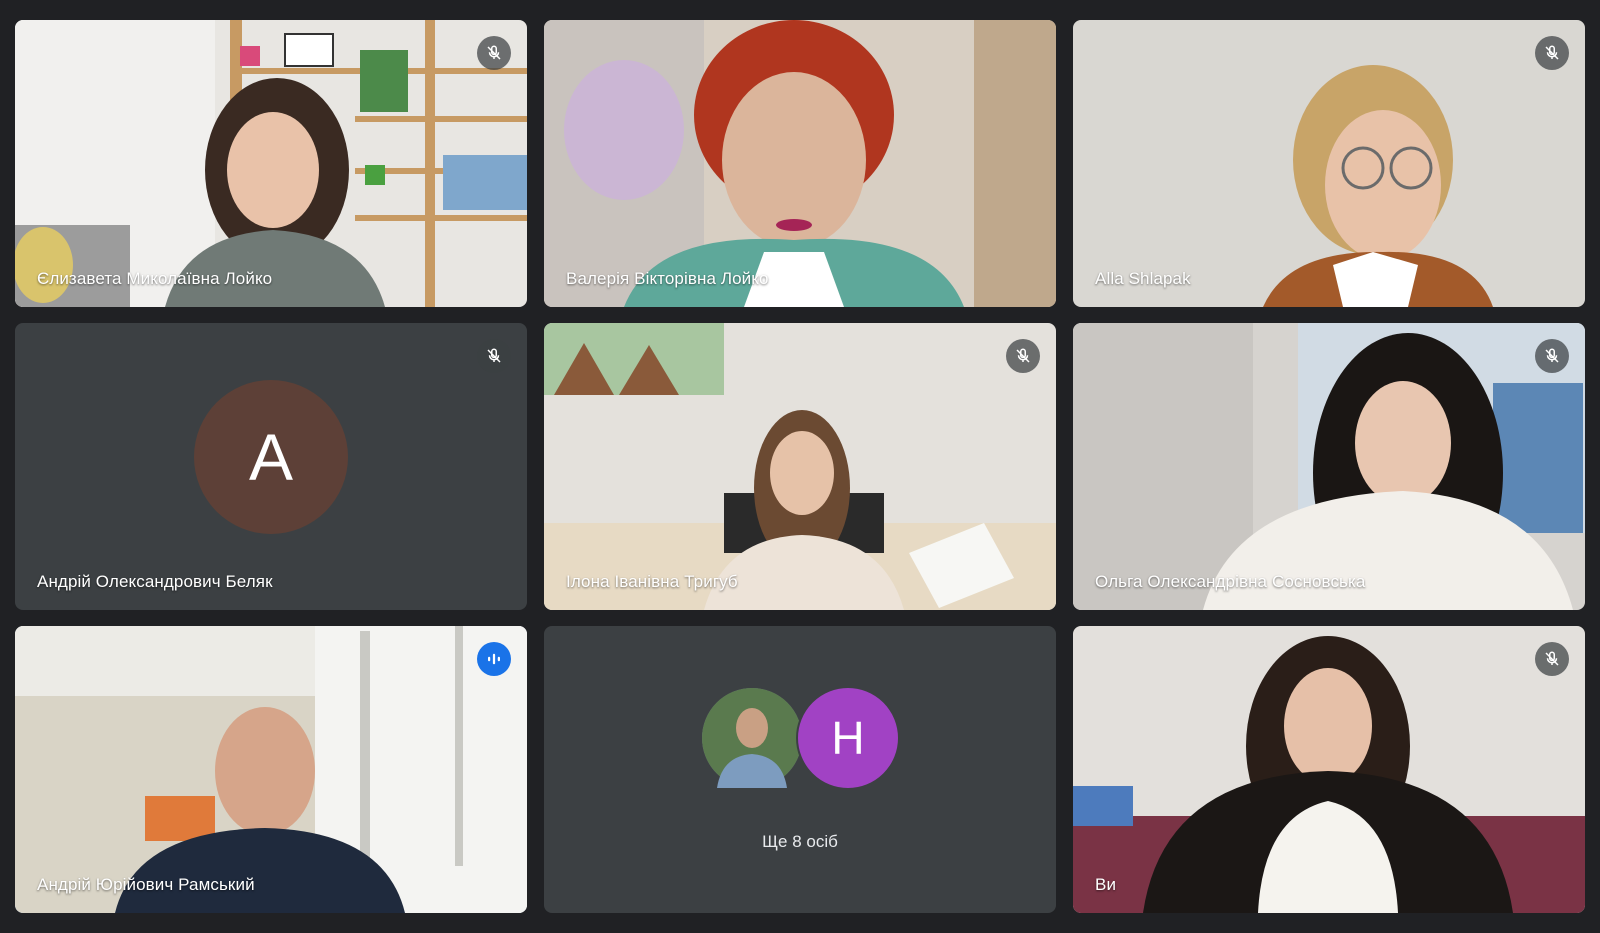 This screenshot has width=1600, height=933. What do you see at coordinates (146, 884) in the screenshot?
I see `participant-name: Андрій Юрійович Рамський` at bounding box center [146, 884].